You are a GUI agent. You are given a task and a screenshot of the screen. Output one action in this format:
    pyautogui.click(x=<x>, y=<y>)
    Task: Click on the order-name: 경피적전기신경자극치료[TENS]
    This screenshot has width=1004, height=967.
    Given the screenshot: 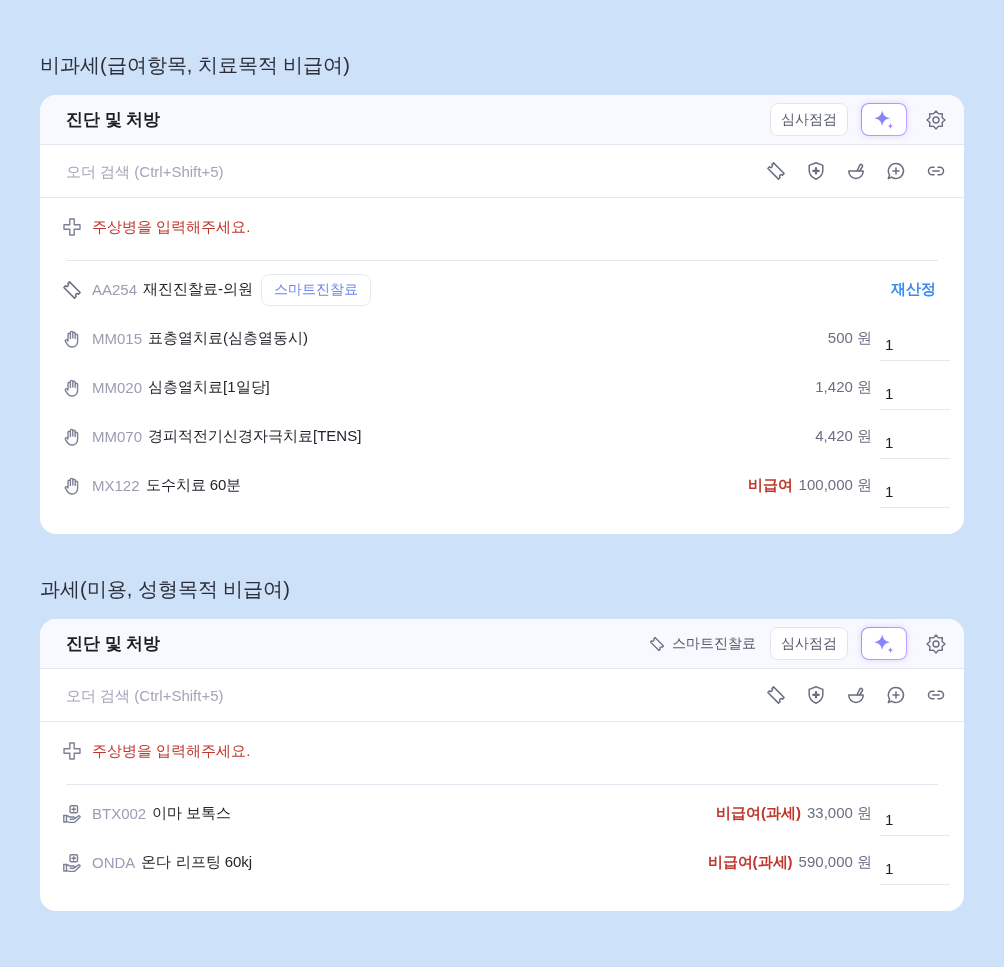 What is the action you would take?
    pyautogui.click(x=255, y=436)
    